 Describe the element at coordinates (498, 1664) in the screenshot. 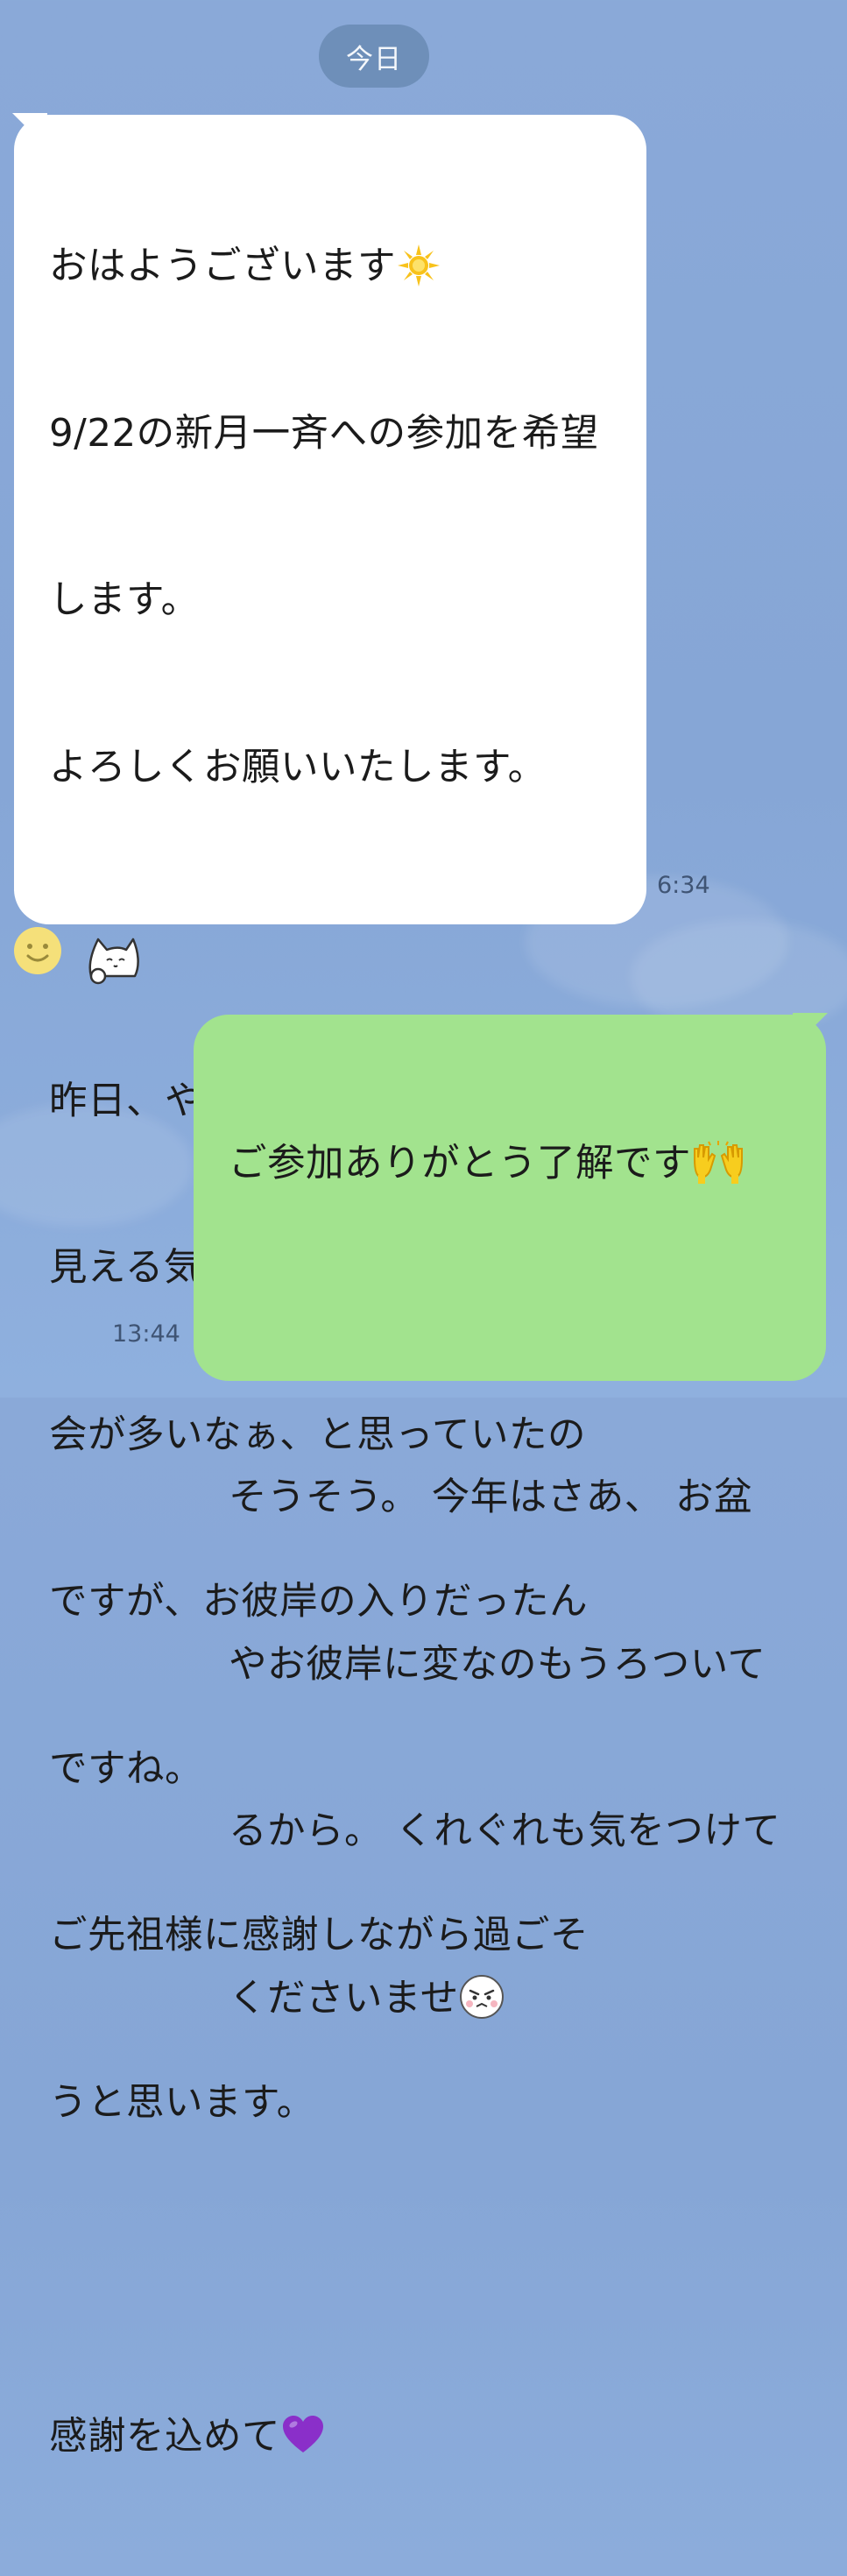

I see `message-line: やお彼岸に変なのもうろついて` at that location.